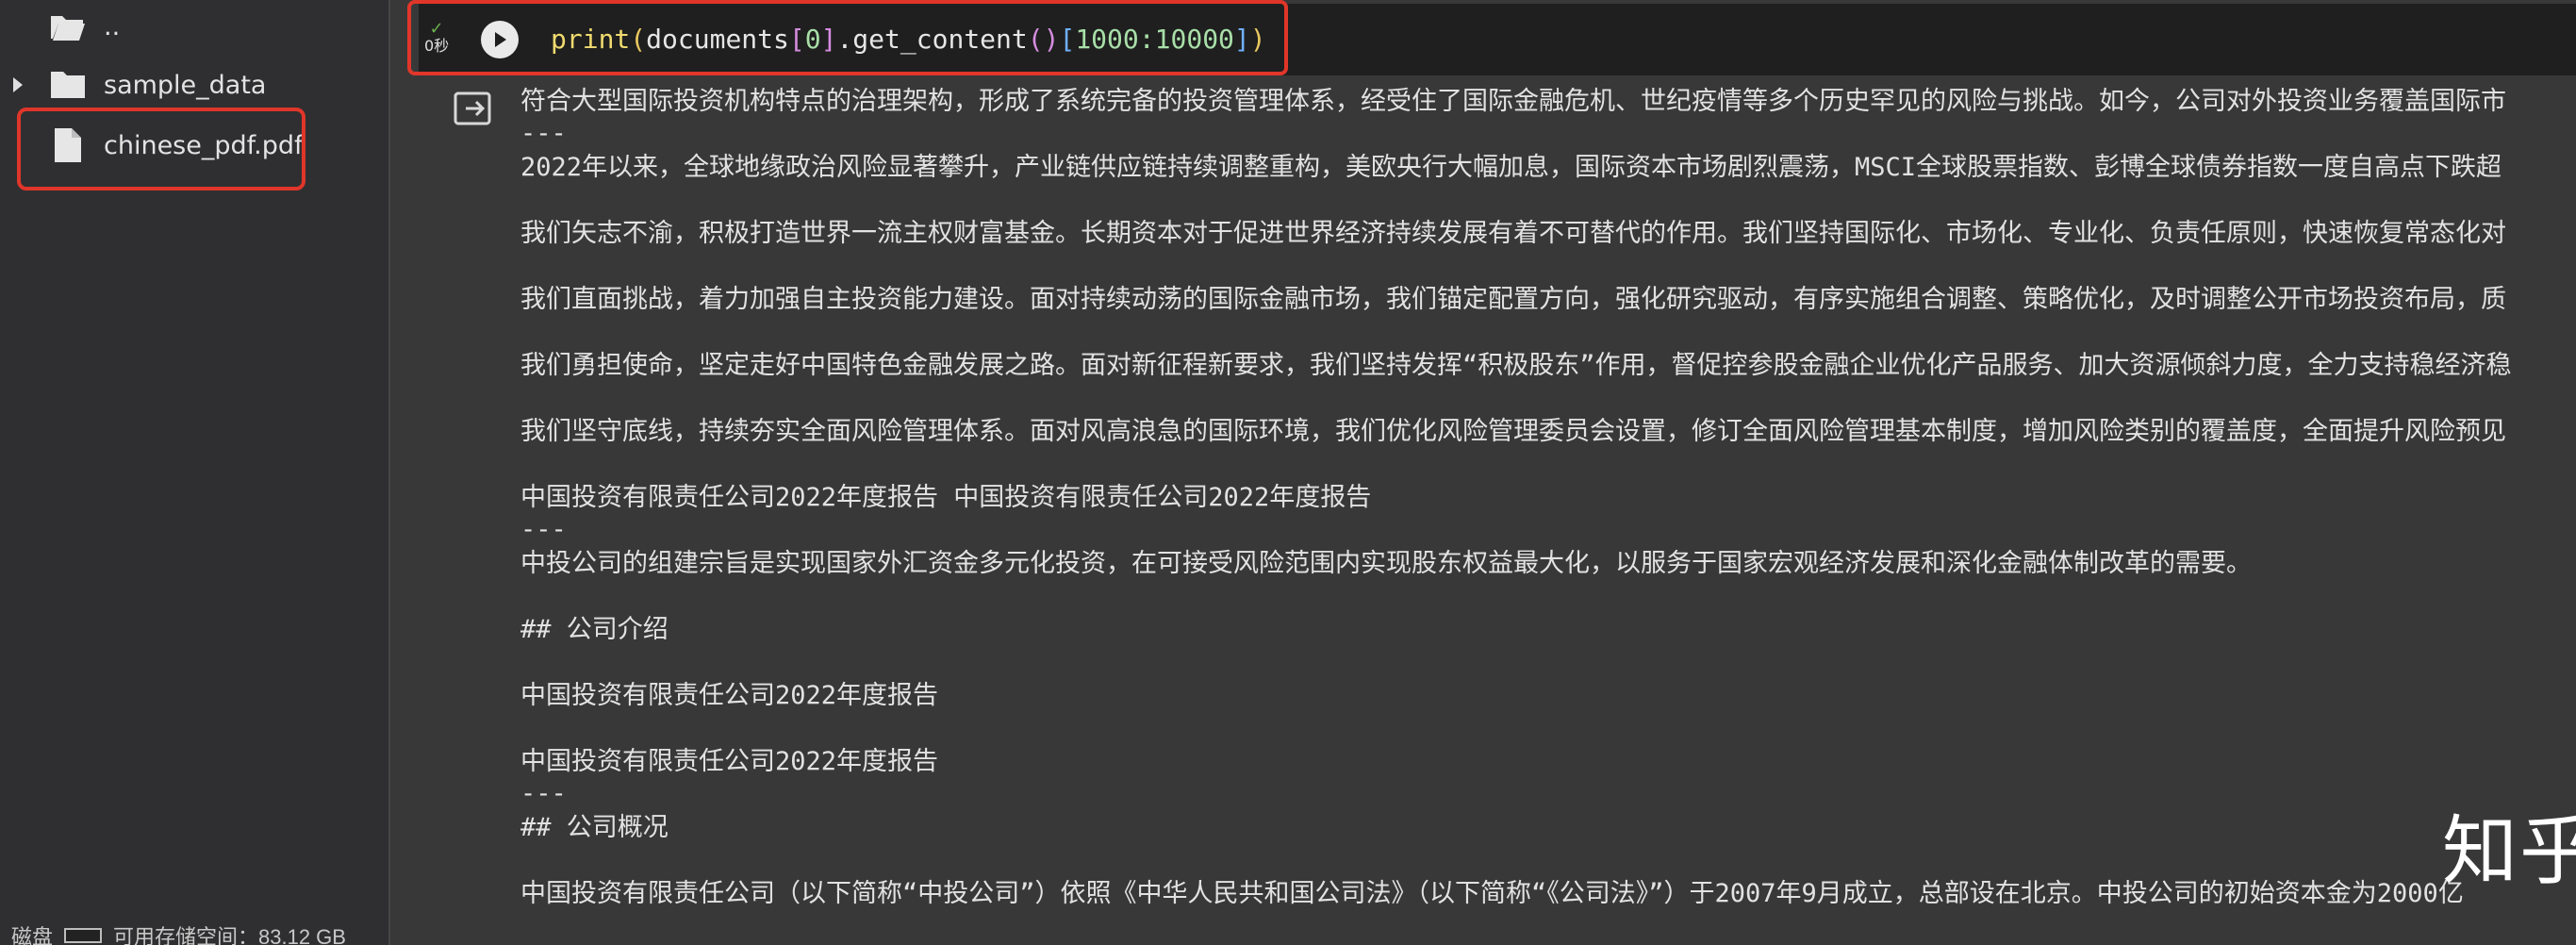 The width and height of the screenshot is (2576, 945). What do you see at coordinates (2509, 851) in the screenshot?
I see `zhihu-watermark: 知乎 @Kevin` at bounding box center [2509, 851].